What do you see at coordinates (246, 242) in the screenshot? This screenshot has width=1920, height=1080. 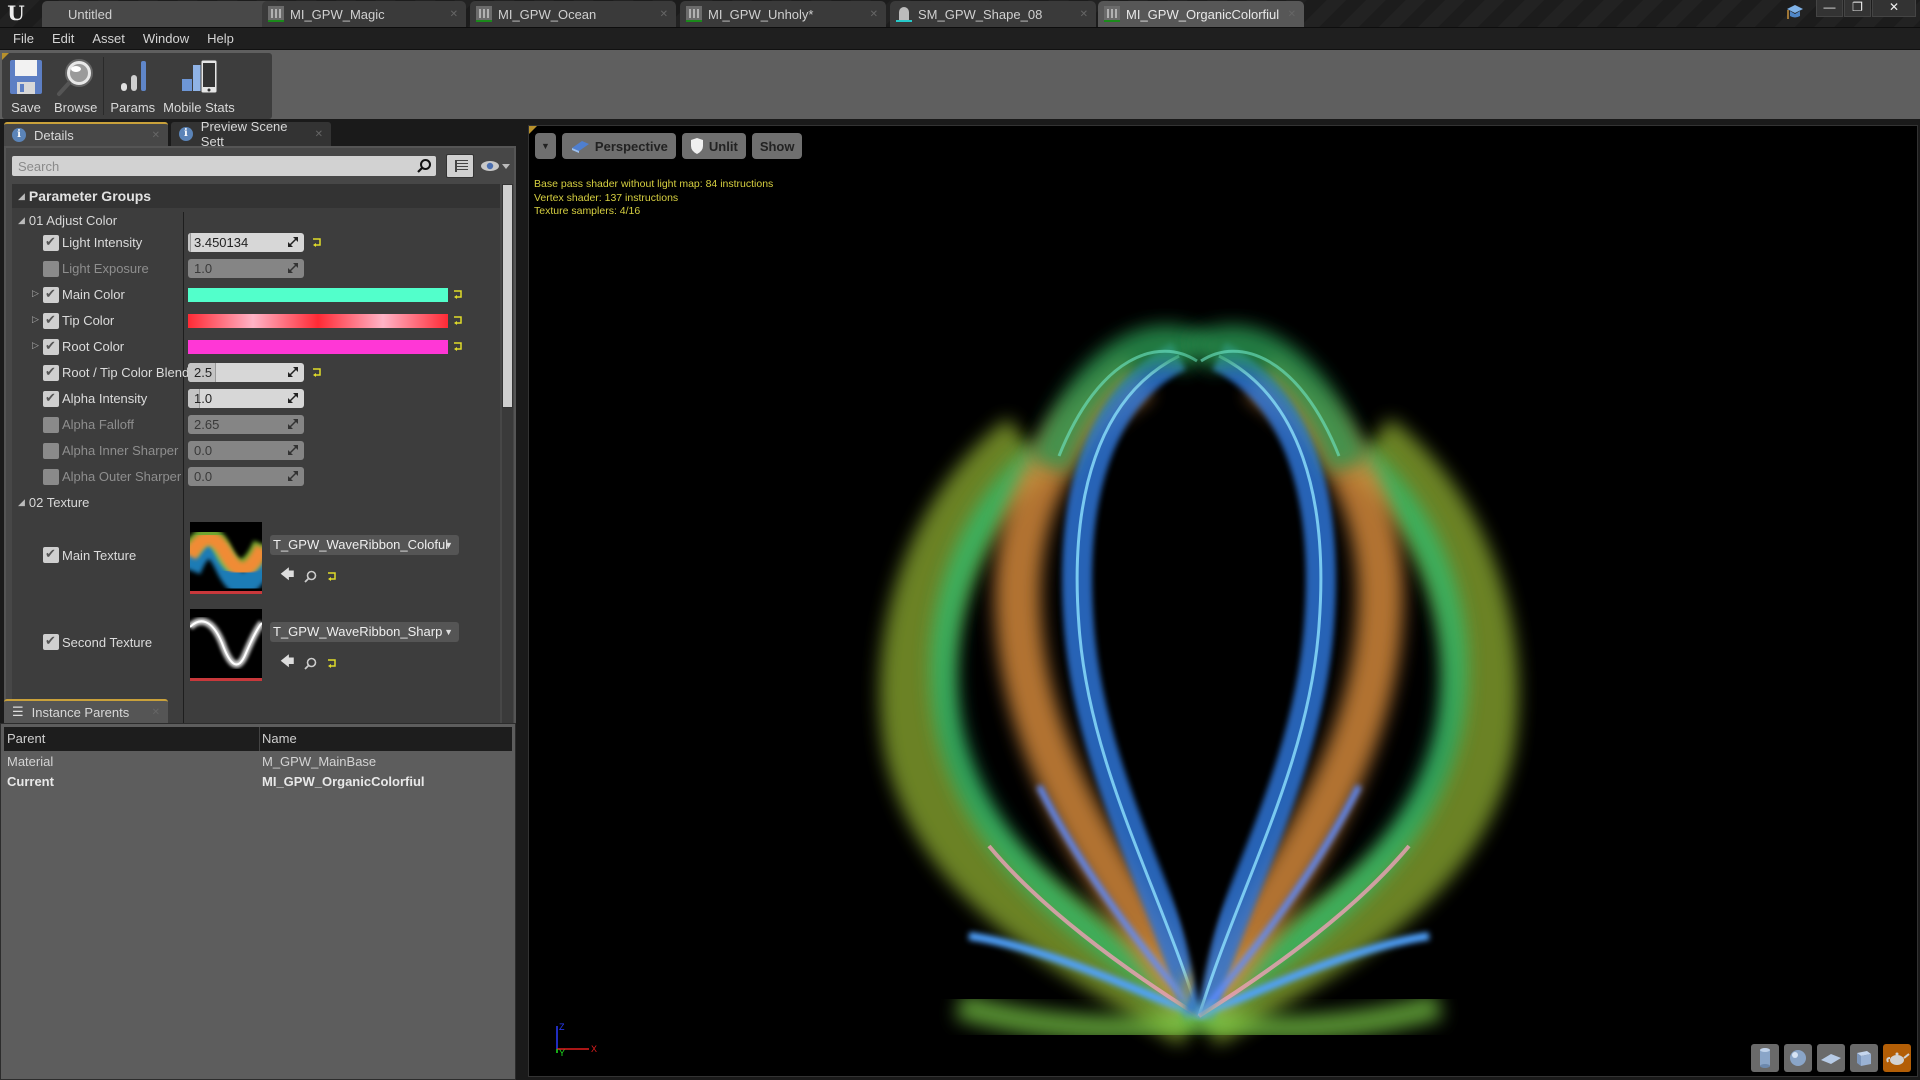 I see `light-intensity-field: 3.450134` at bounding box center [246, 242].